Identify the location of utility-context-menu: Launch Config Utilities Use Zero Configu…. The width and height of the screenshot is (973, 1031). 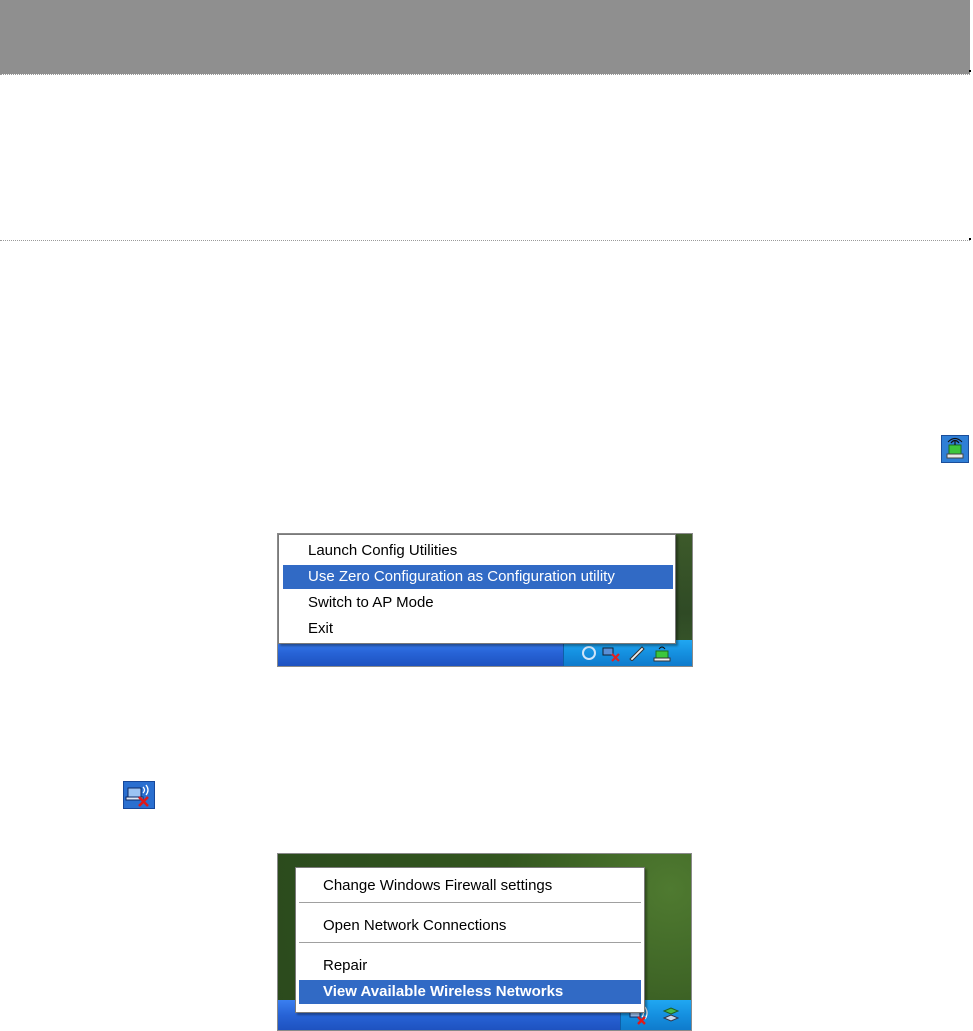
(477, 589).